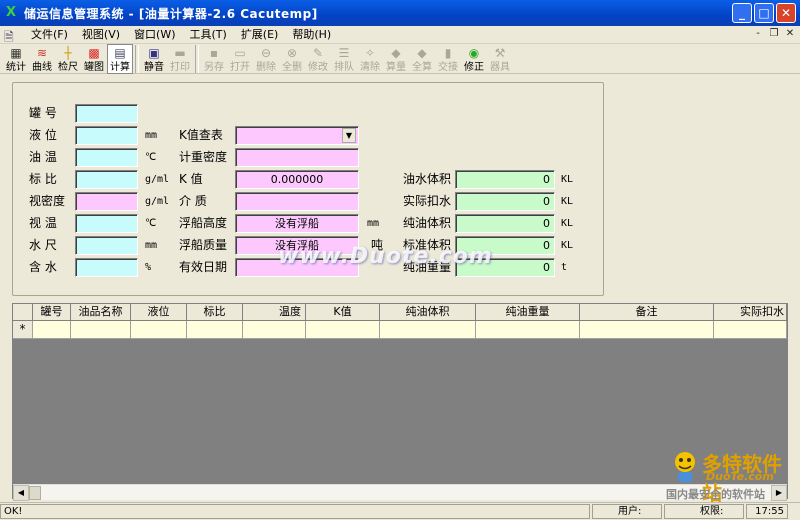  I want to click on compute-all-button: ◆ 全算, so click(422, 59).